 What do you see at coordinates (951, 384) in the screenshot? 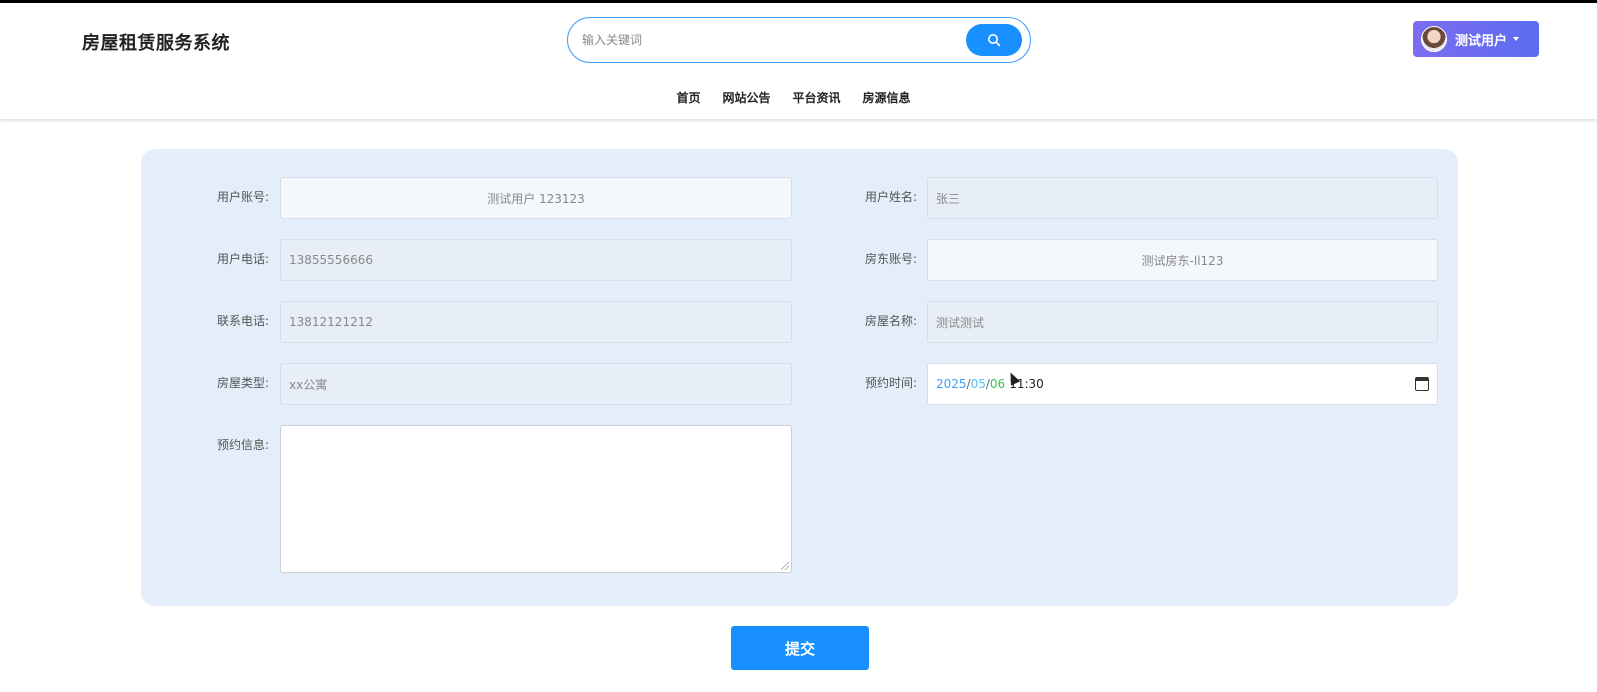
I see `date-year: 2025` at bounding box center [951, 384].